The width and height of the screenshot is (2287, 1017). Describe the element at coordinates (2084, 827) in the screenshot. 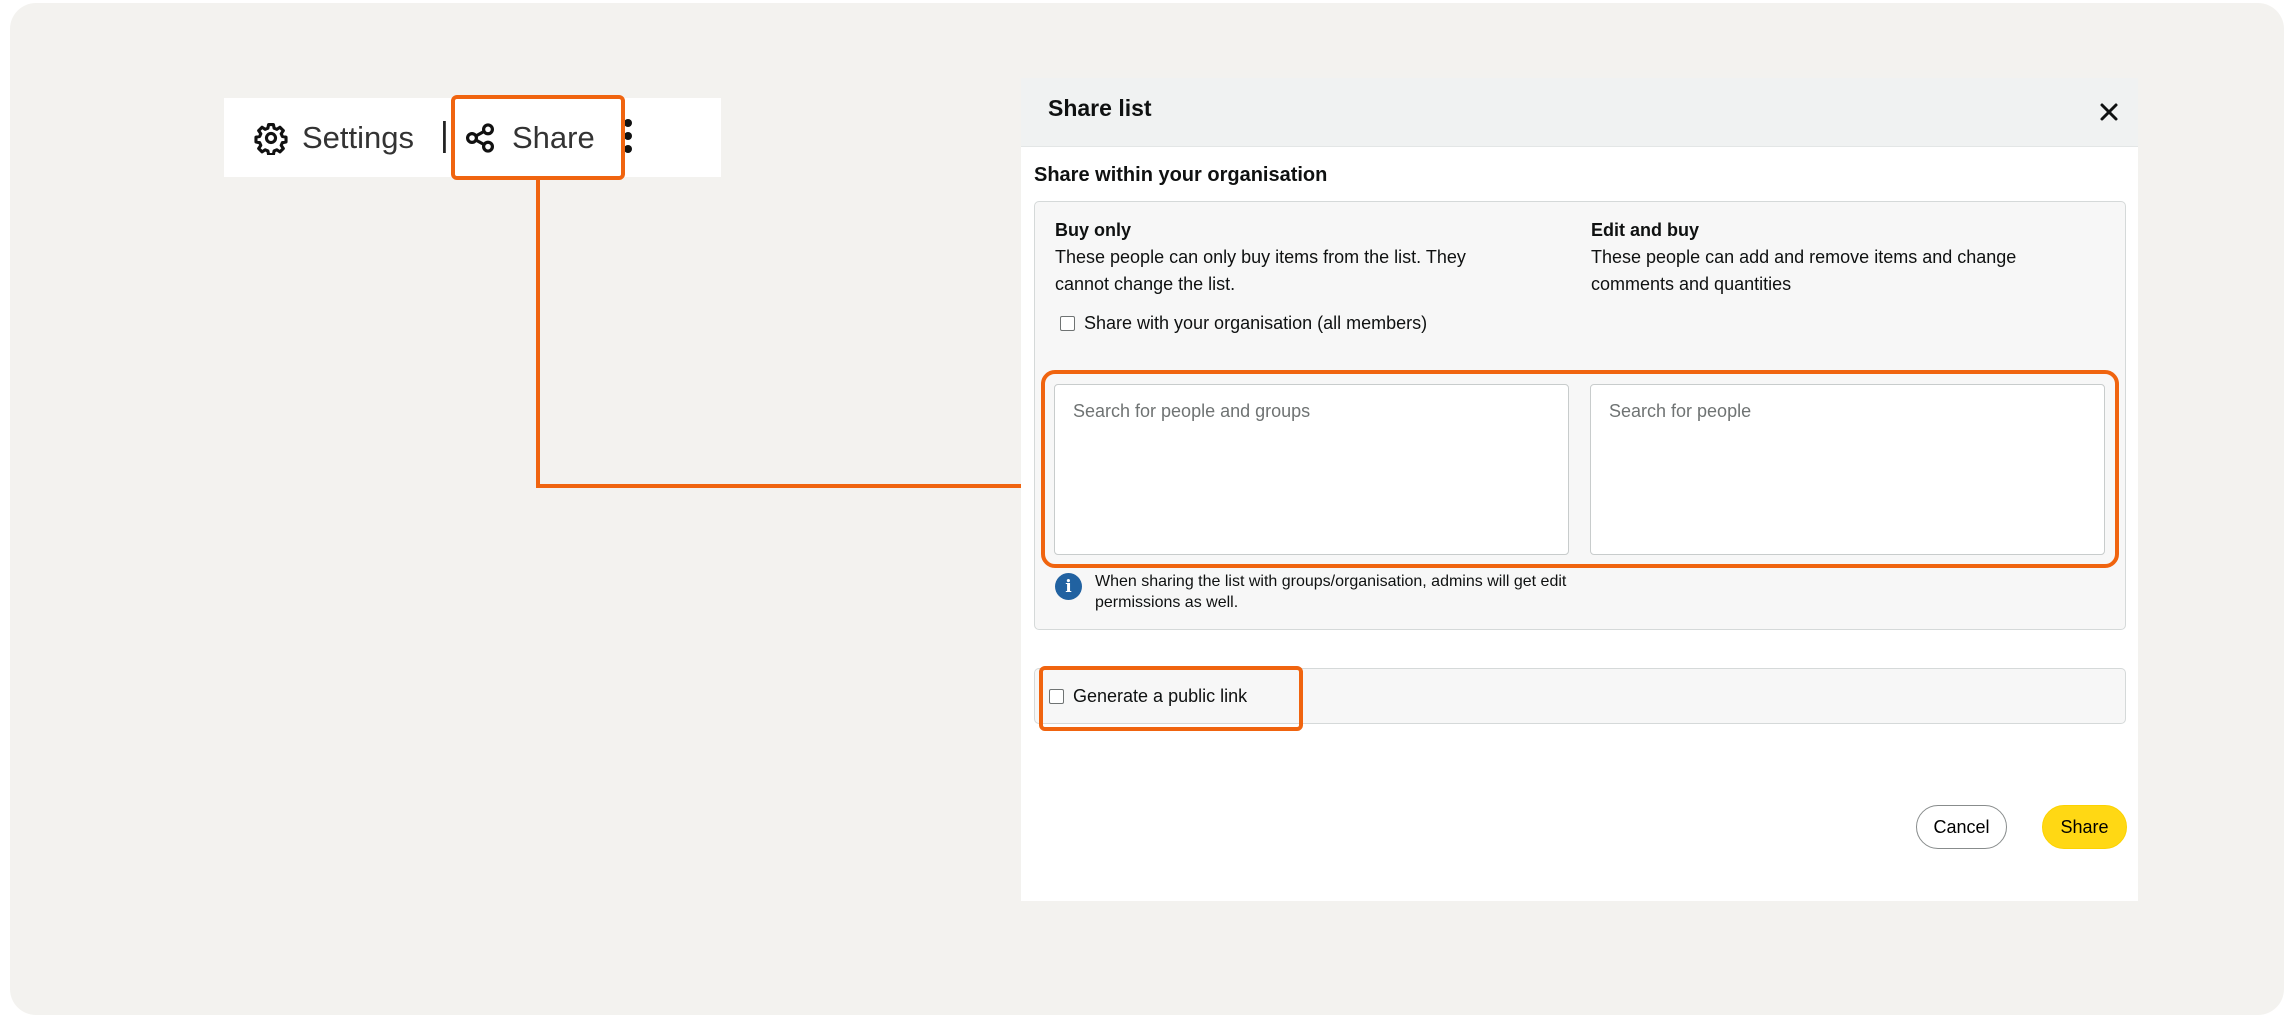

I see `share-submit-button: Share` at that location.